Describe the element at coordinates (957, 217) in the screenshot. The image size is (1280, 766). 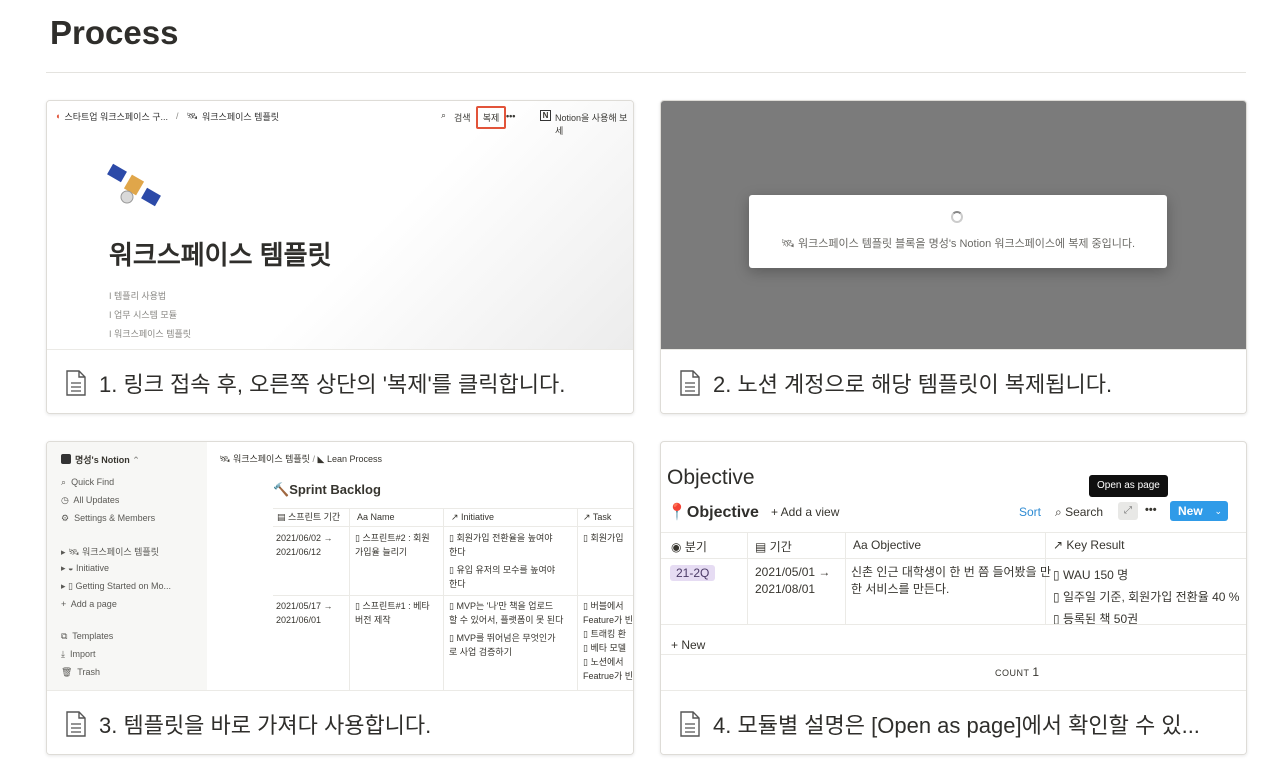
I see `loading-spinner-icon` at that location.